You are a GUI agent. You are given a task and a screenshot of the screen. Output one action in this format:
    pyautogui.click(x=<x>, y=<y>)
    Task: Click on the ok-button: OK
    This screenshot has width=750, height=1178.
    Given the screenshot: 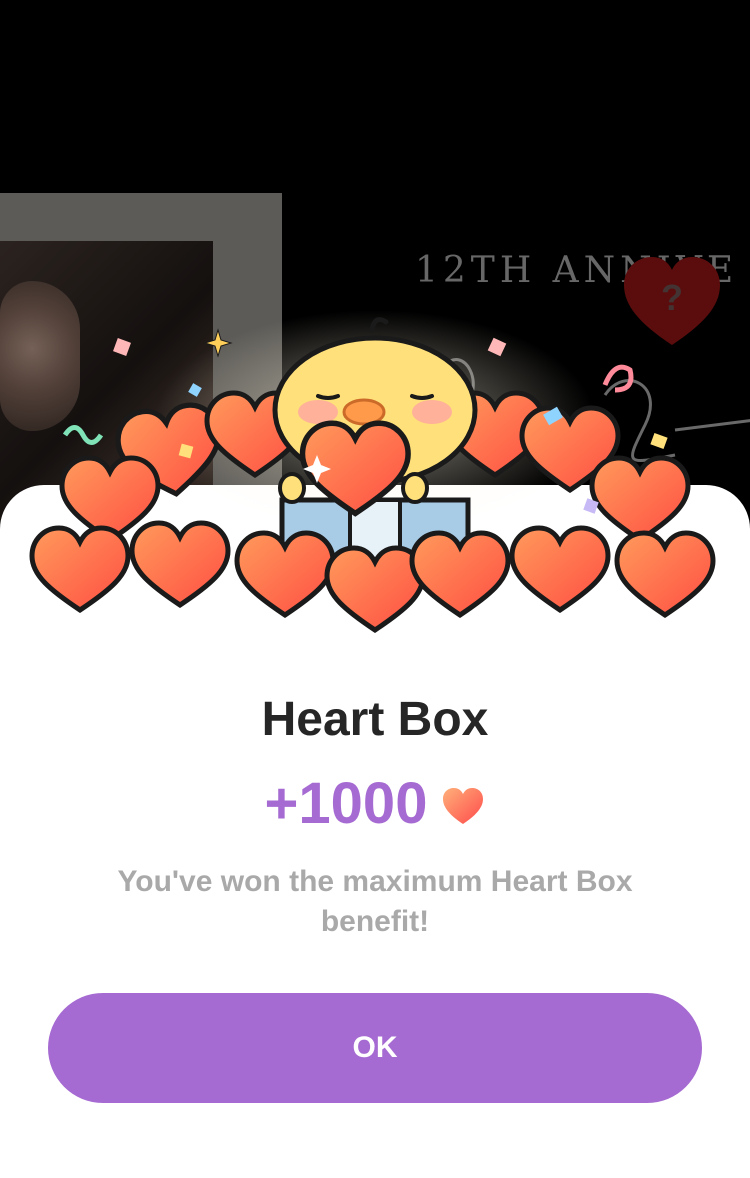 What is the action you would take?
    pyautogui.click(x=375, y=1048)
    